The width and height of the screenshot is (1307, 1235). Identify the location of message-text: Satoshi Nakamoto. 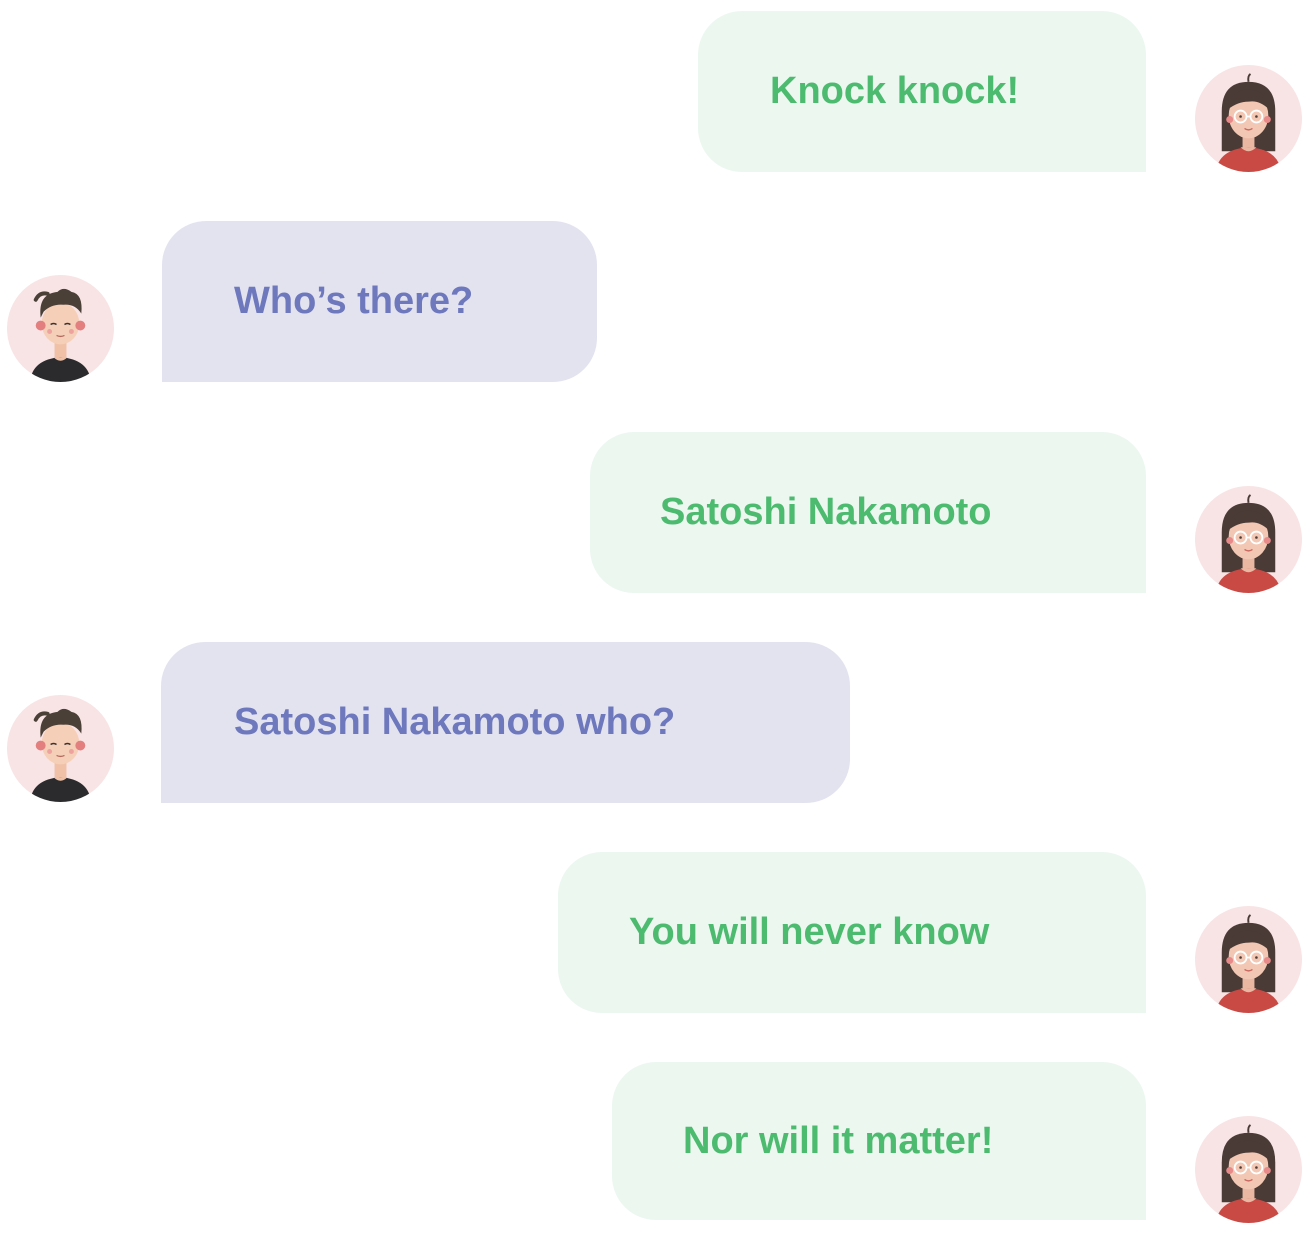
(826, 512).